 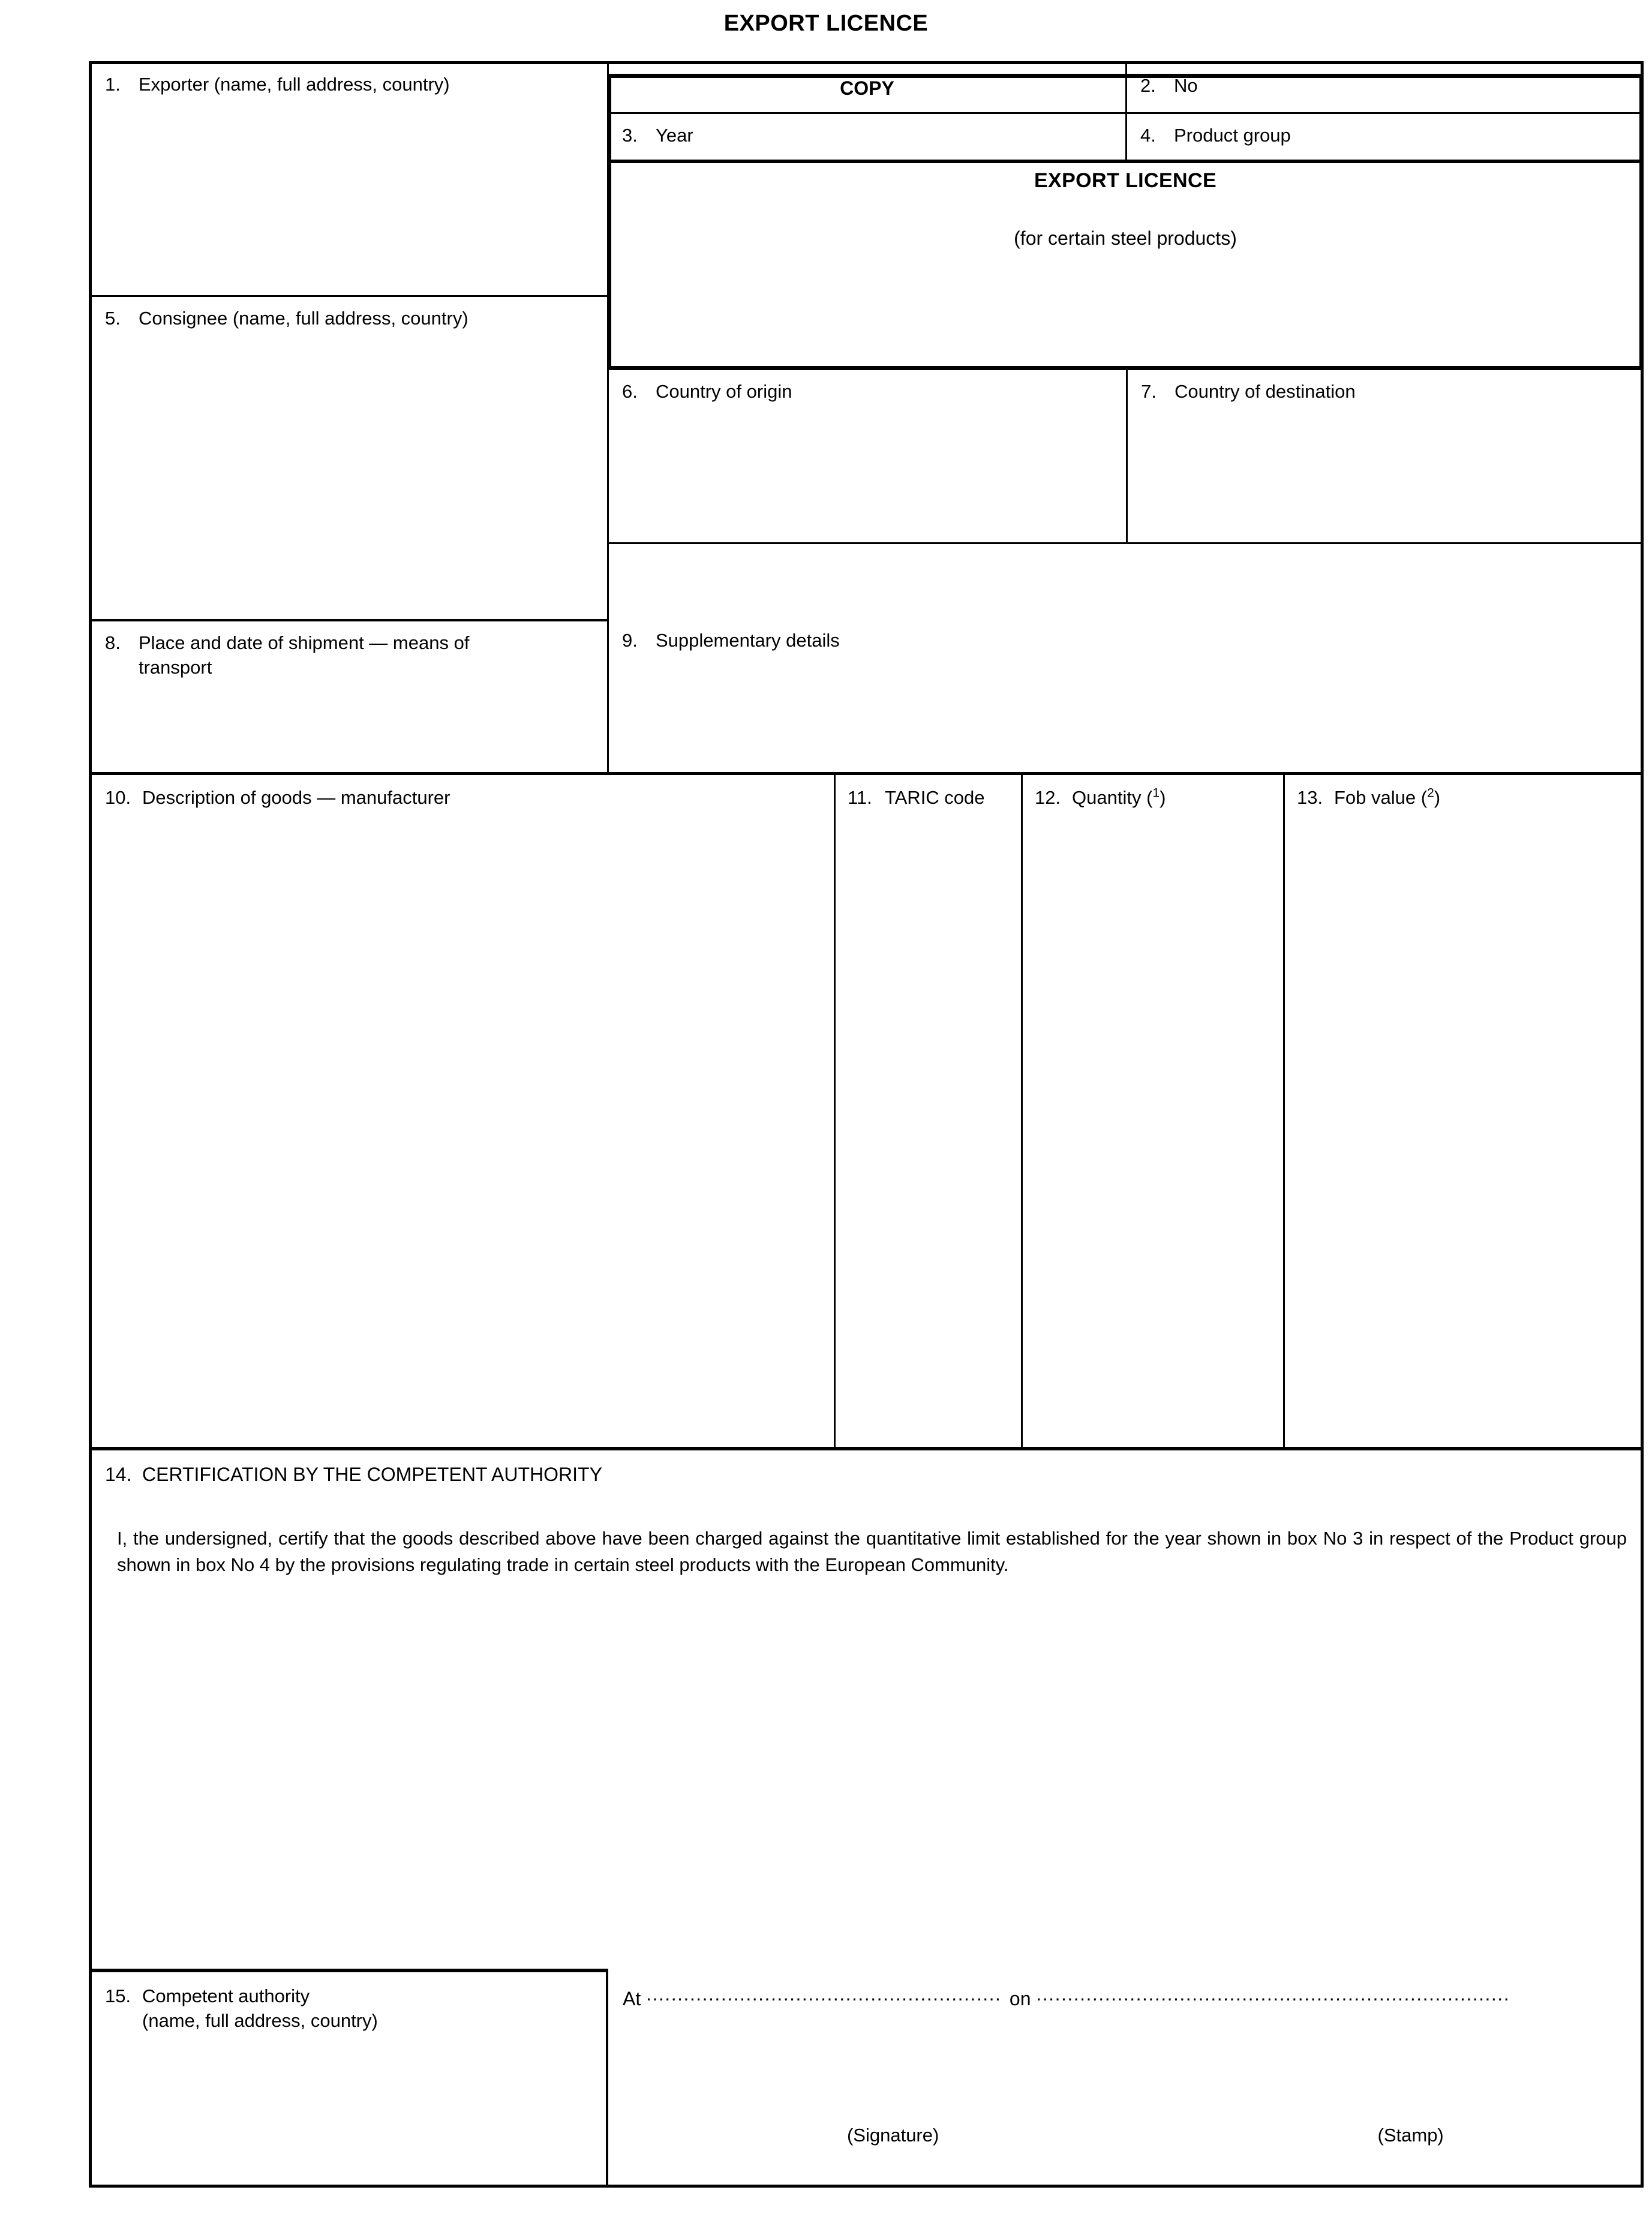 I want to click on field-country-of-destination-label: 7. Country of destination, so click(x=1386, y=387).